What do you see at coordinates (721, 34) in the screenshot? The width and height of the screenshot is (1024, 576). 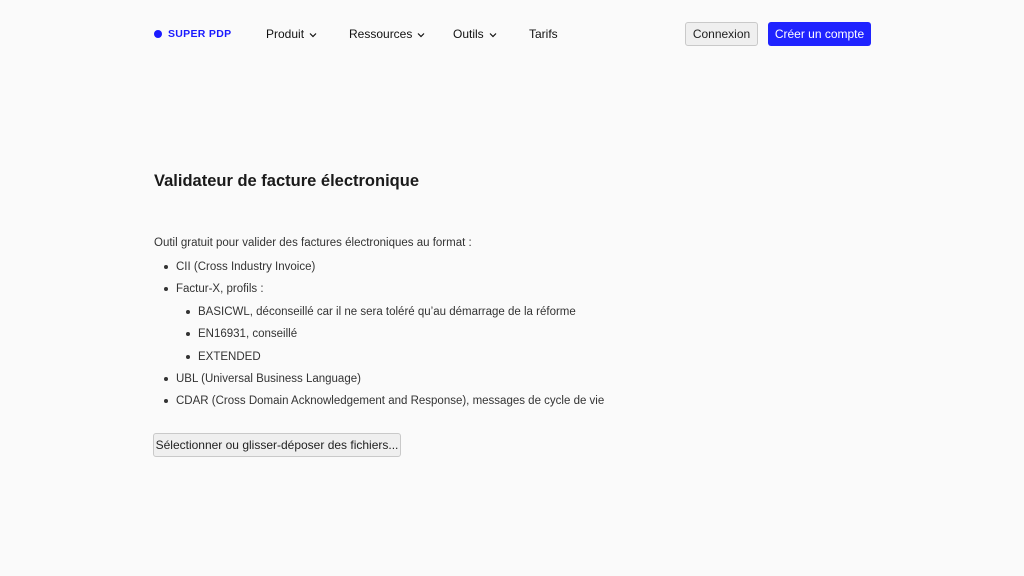 I see `login-button: Connexion` at bounding box center [721, 34].